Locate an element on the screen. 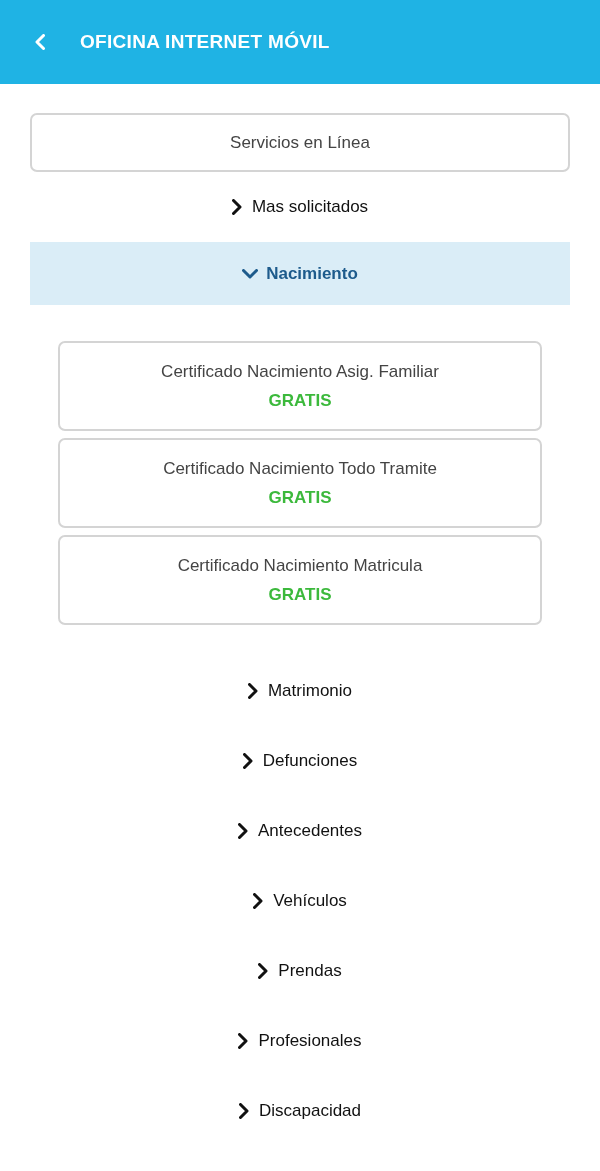 The image size is (600, 1171). certificate-card: Certificado Nacimiento Asig. Familiar GRATIS is located at coordinates (300, 386).